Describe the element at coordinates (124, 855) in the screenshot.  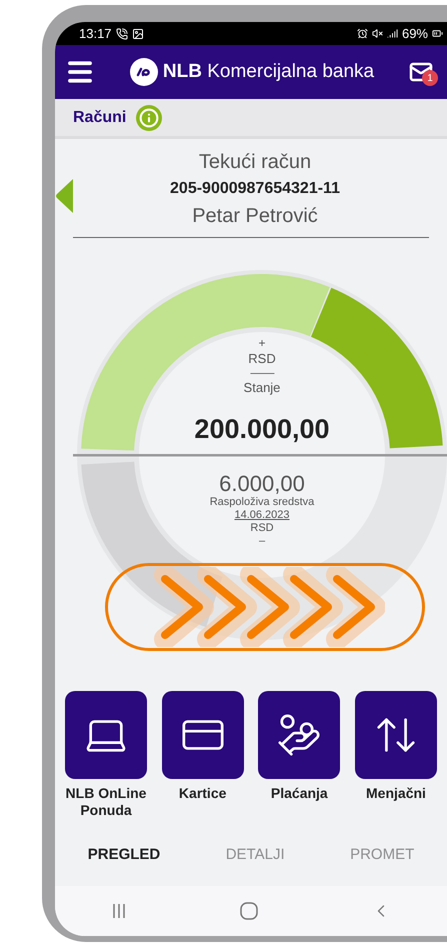
I see `tab: PREGLED` at that location.